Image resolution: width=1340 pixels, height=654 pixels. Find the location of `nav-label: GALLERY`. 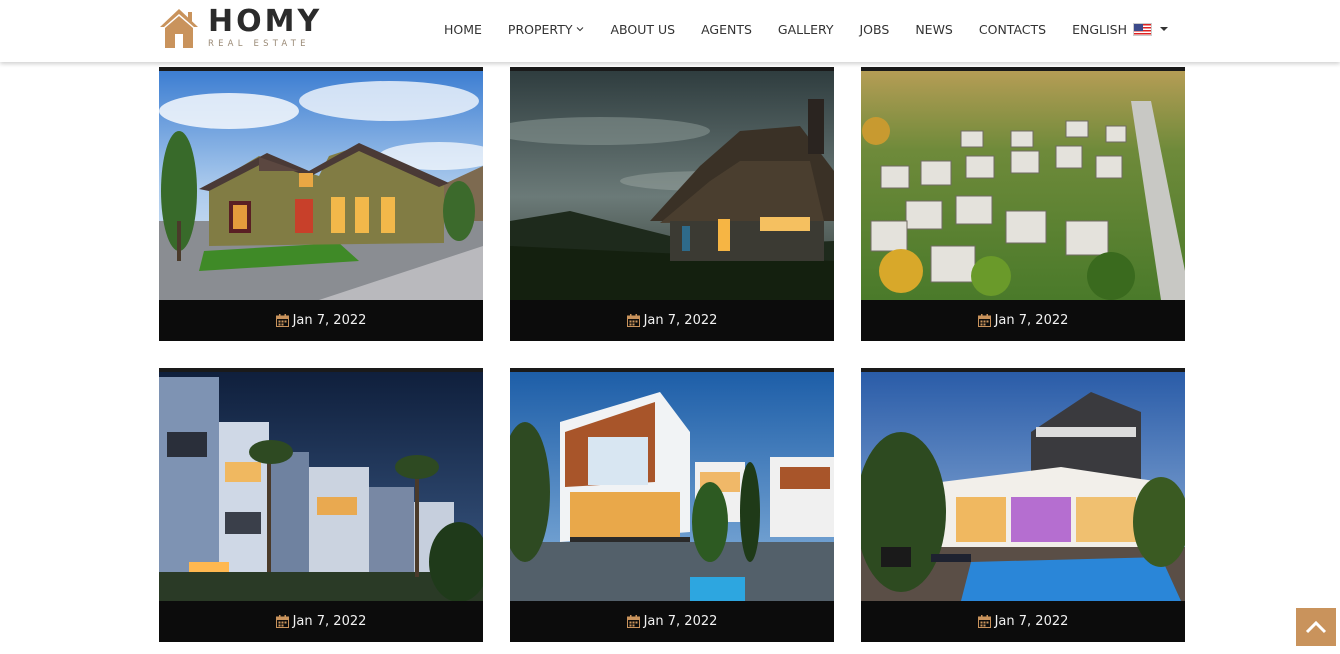

nav-label: GALLERY is located at coordinates (805, 29).